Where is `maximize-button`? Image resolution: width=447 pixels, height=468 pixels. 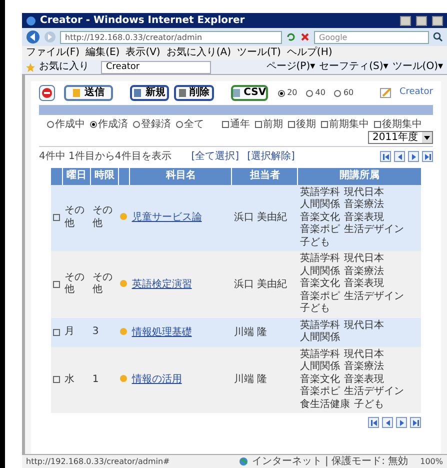
maximize-button is located at coordinates (421, 21).